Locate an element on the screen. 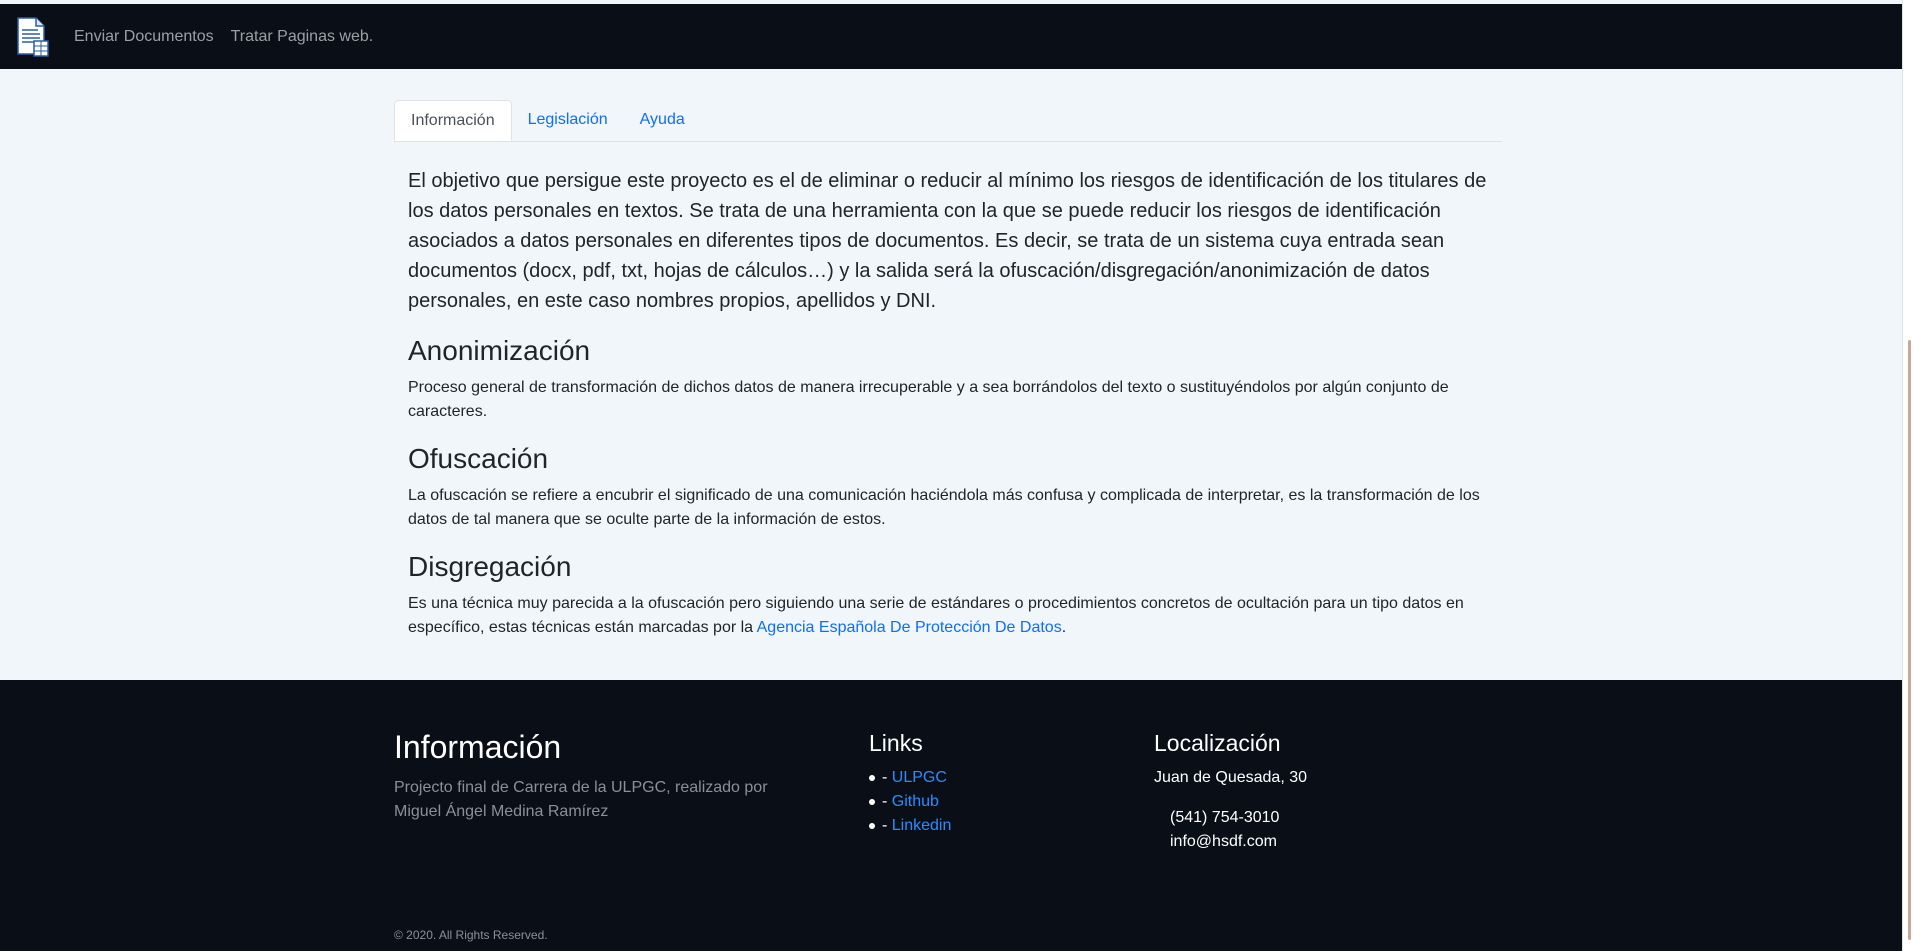  tab-legislacion: Legislación is located at coordinates (568, 120).